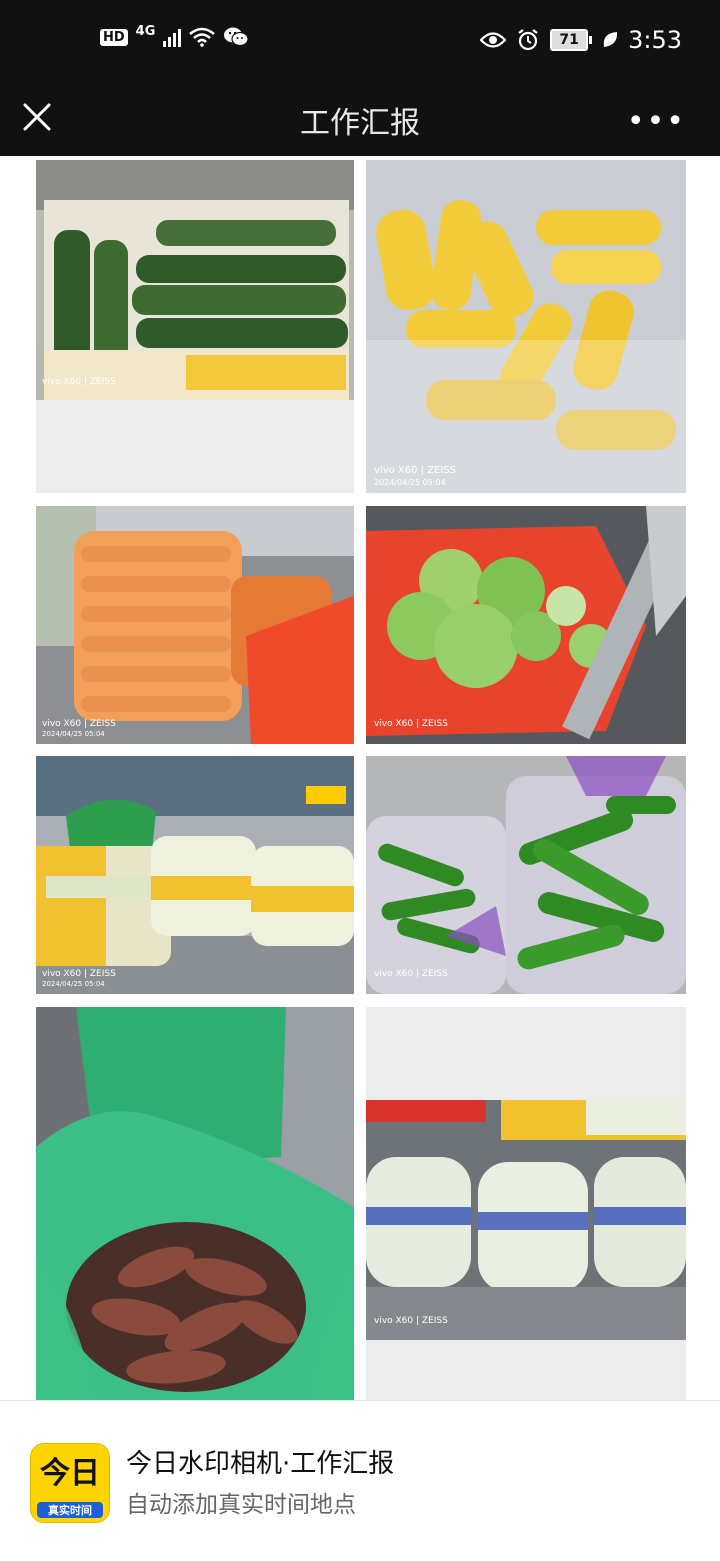 Image resolution: width=720 pixels, height=1561 pixels. I want to click on photo-cabbage: vivo X60 | ZEISS, so click(526, 625).